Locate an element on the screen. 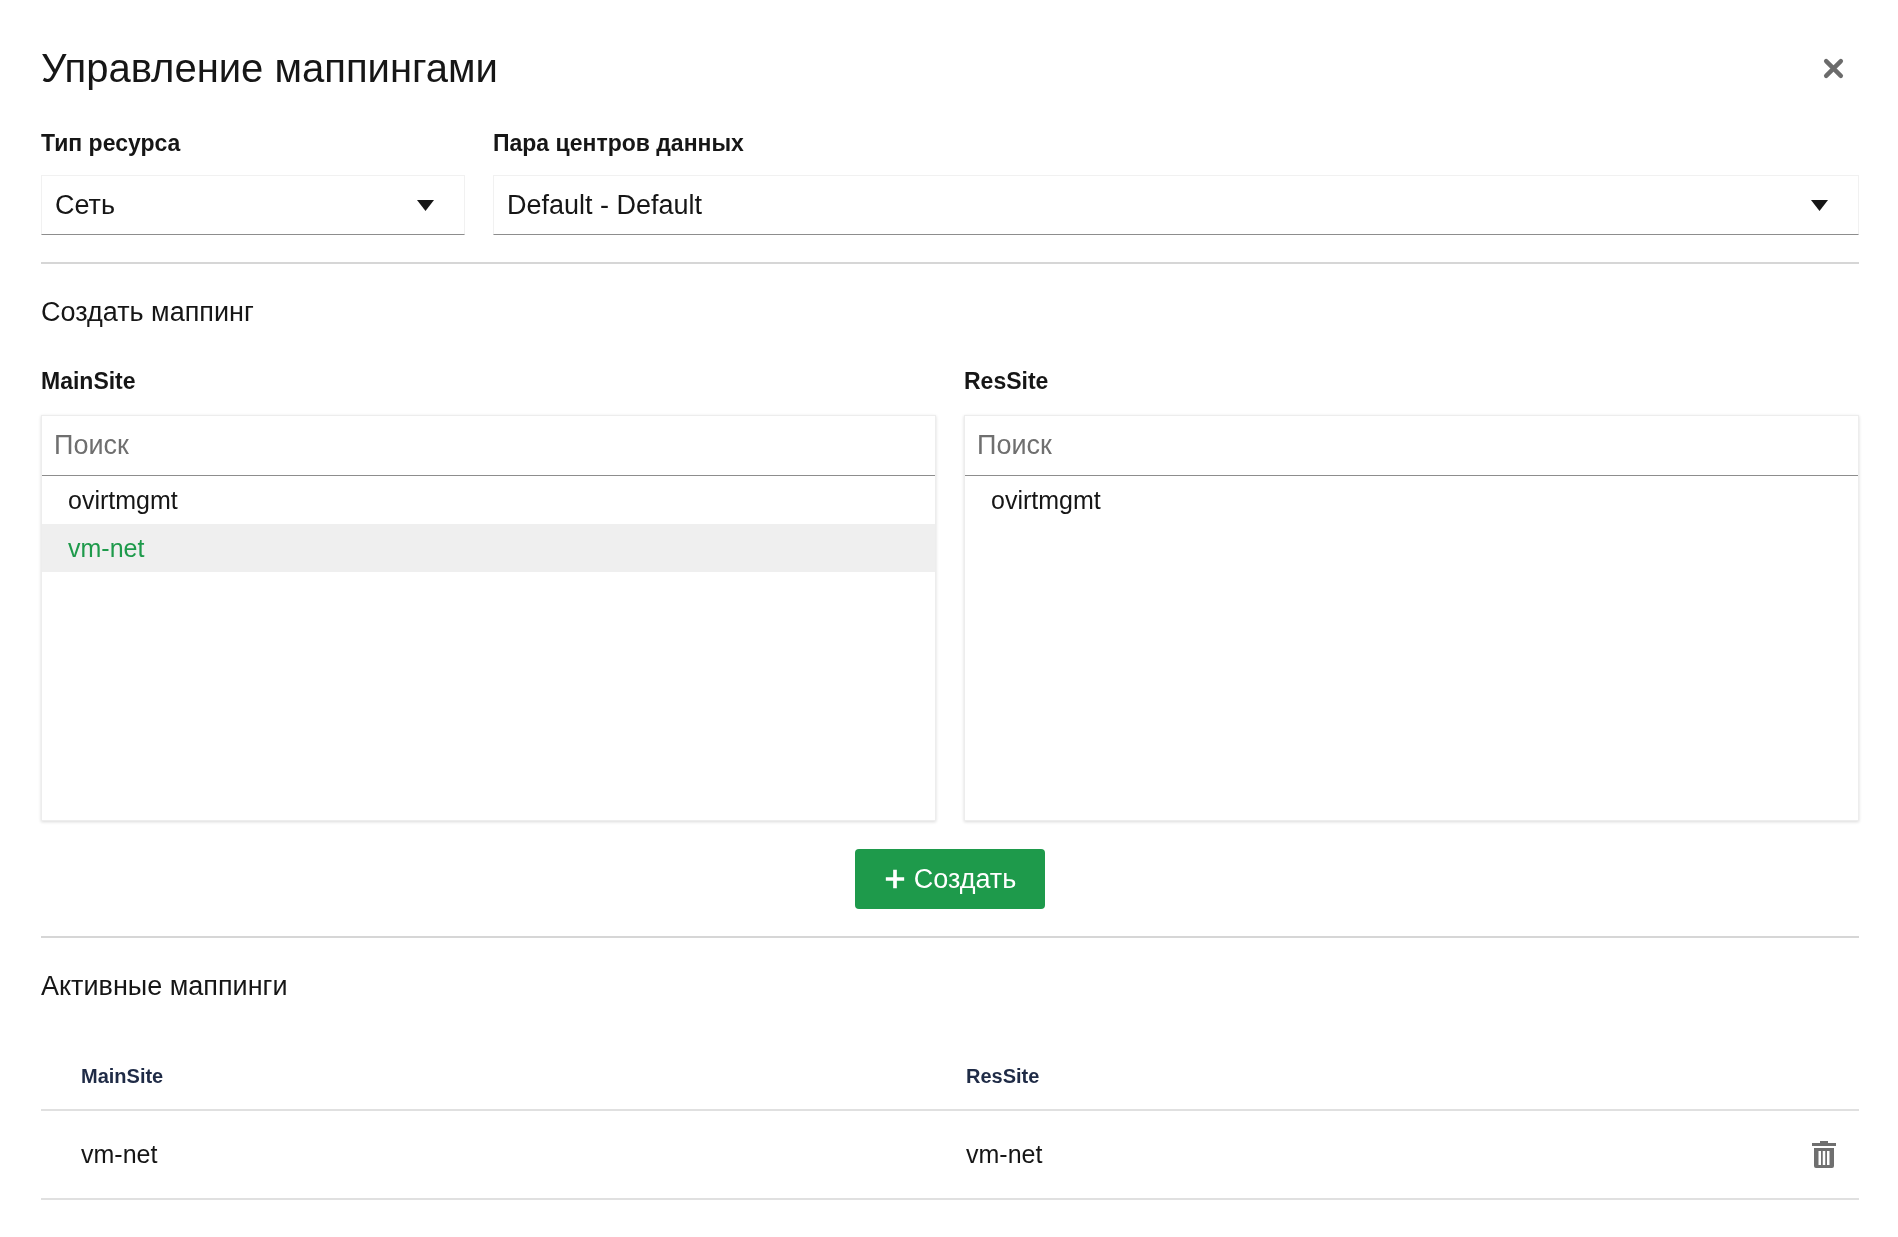 The width and height of the screenshot is (1898, 1237). trash-icon is located at coordinates (1824, 1154).